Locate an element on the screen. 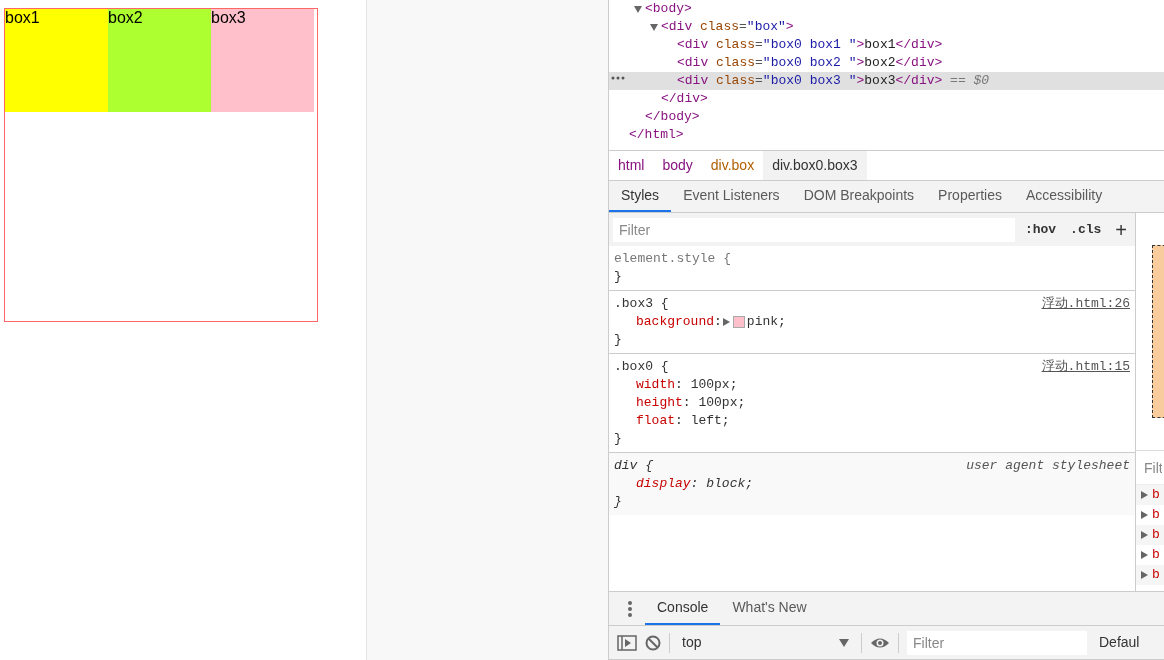 Image resolution: width=1164 pixels, height=660 pixels. css-selector: .box0 { is located at coordinates (641, 367).